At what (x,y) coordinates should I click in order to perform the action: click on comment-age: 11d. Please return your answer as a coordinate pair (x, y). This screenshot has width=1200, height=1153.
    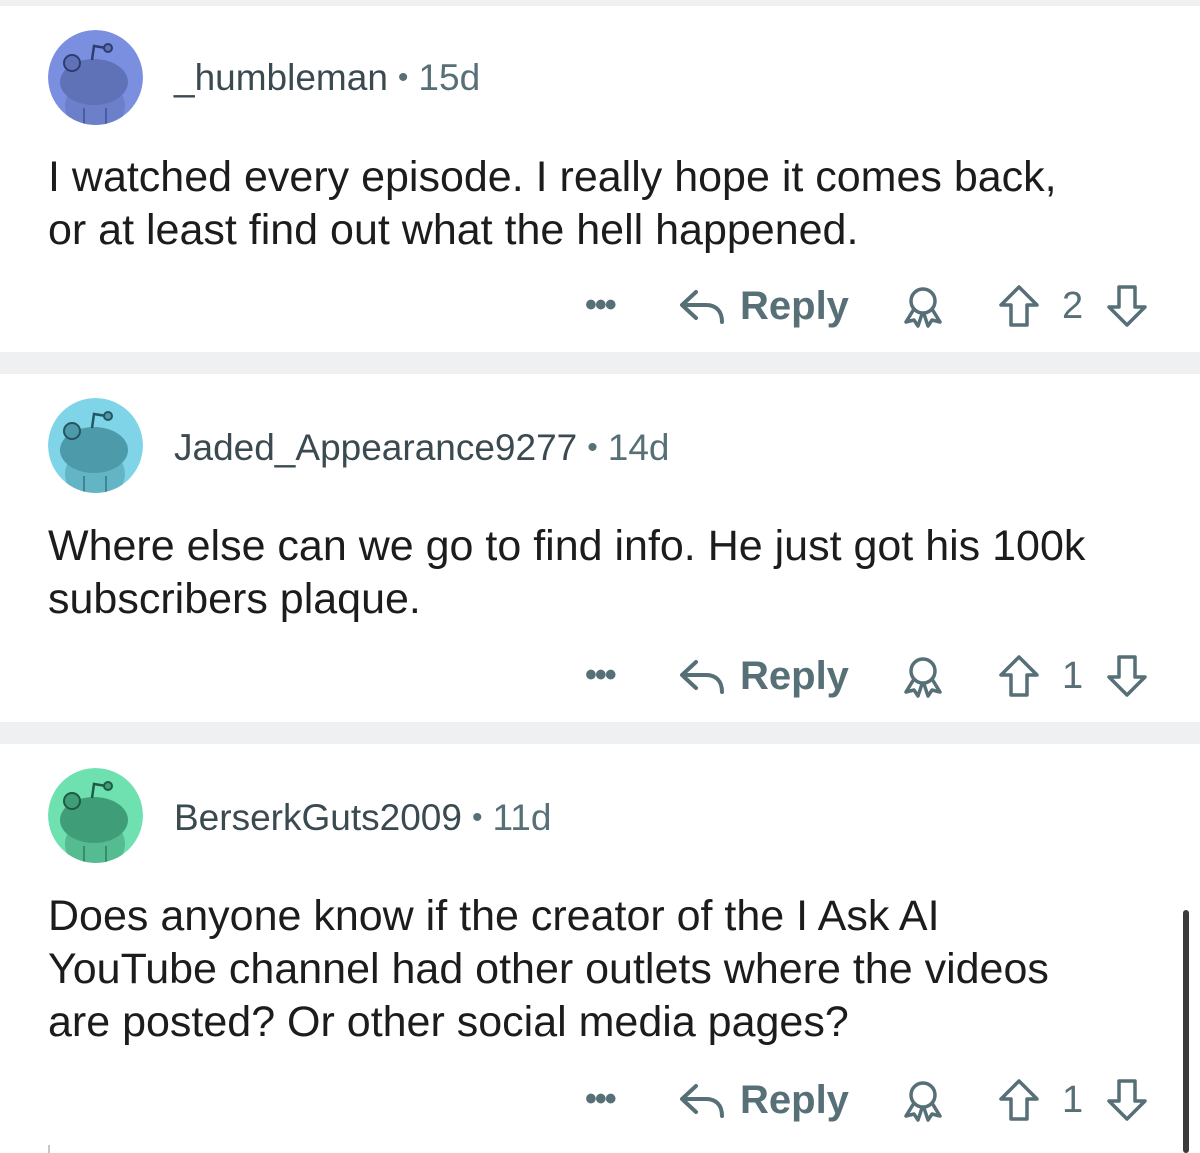
    Looking at the image, I should click on (522, 817).